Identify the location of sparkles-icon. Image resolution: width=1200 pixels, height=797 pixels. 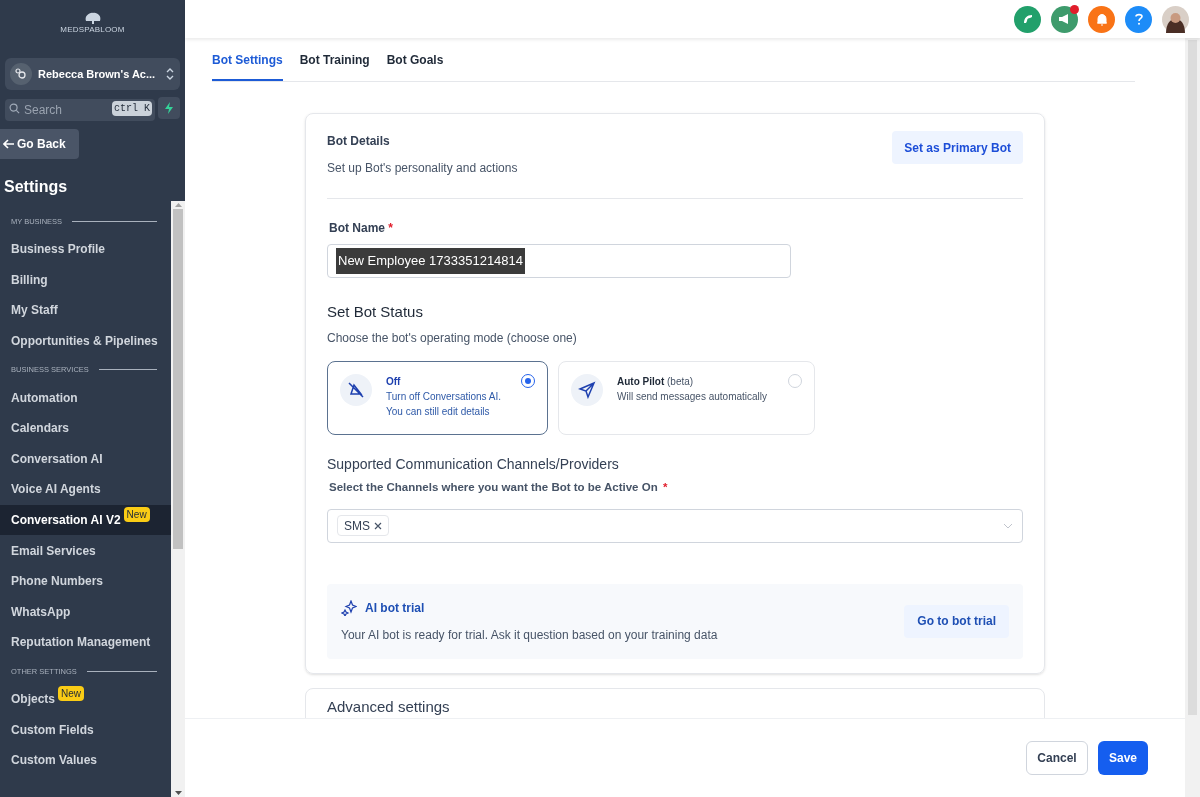
(349, 607).